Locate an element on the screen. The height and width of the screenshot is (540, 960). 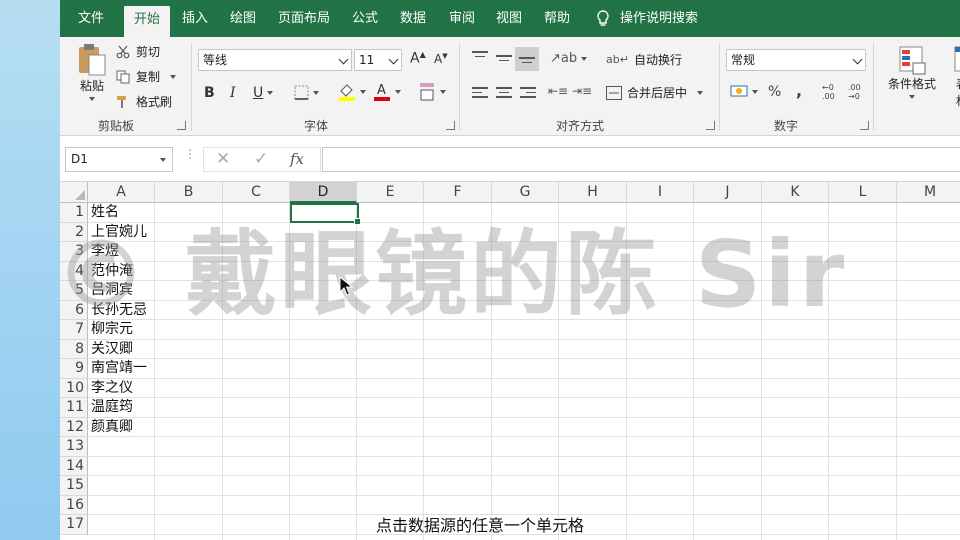
tab-page-layout: 页面布局 is located at coordinates (304, 18).